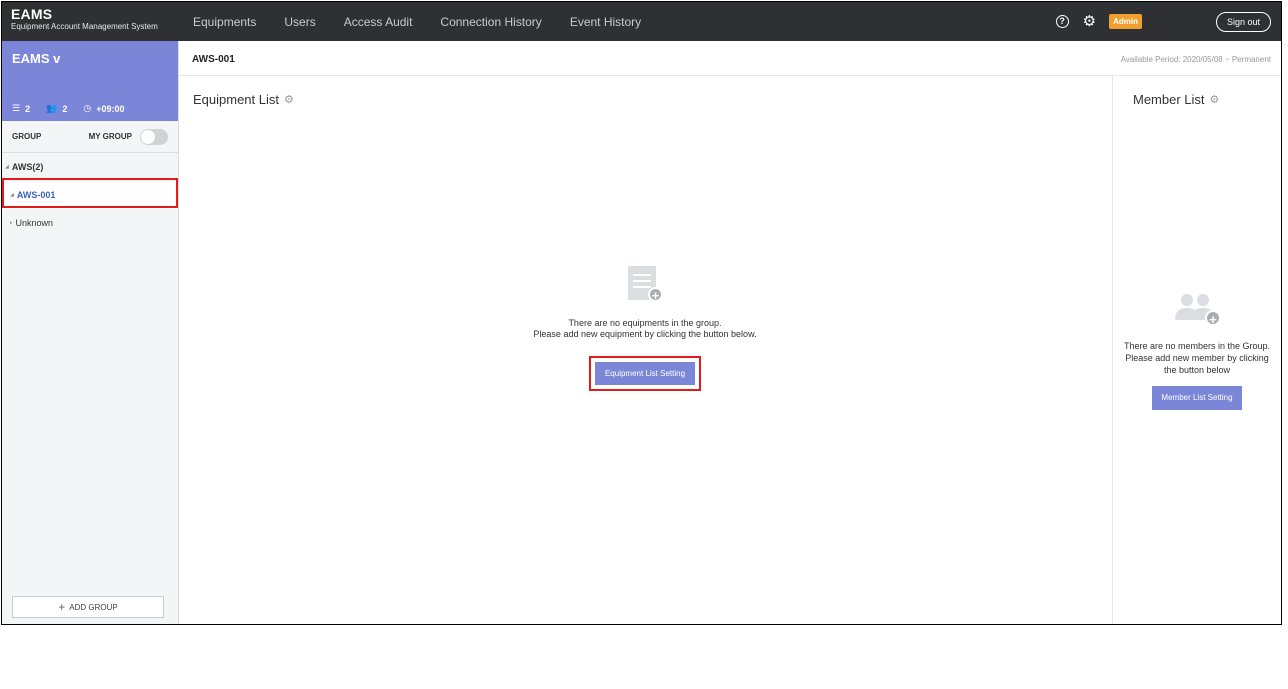 The width and height of the screenshot is (1288, 689). I want to click on nav-access-audit: Access Audit, so click(378, 22).